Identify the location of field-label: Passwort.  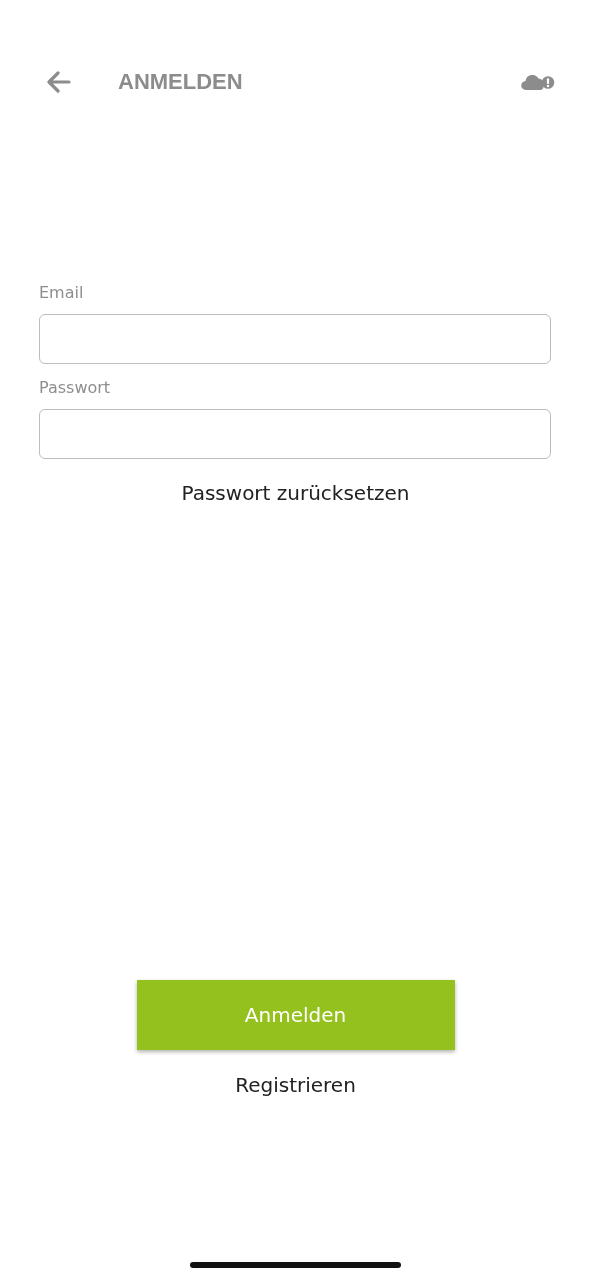
(75, 388).